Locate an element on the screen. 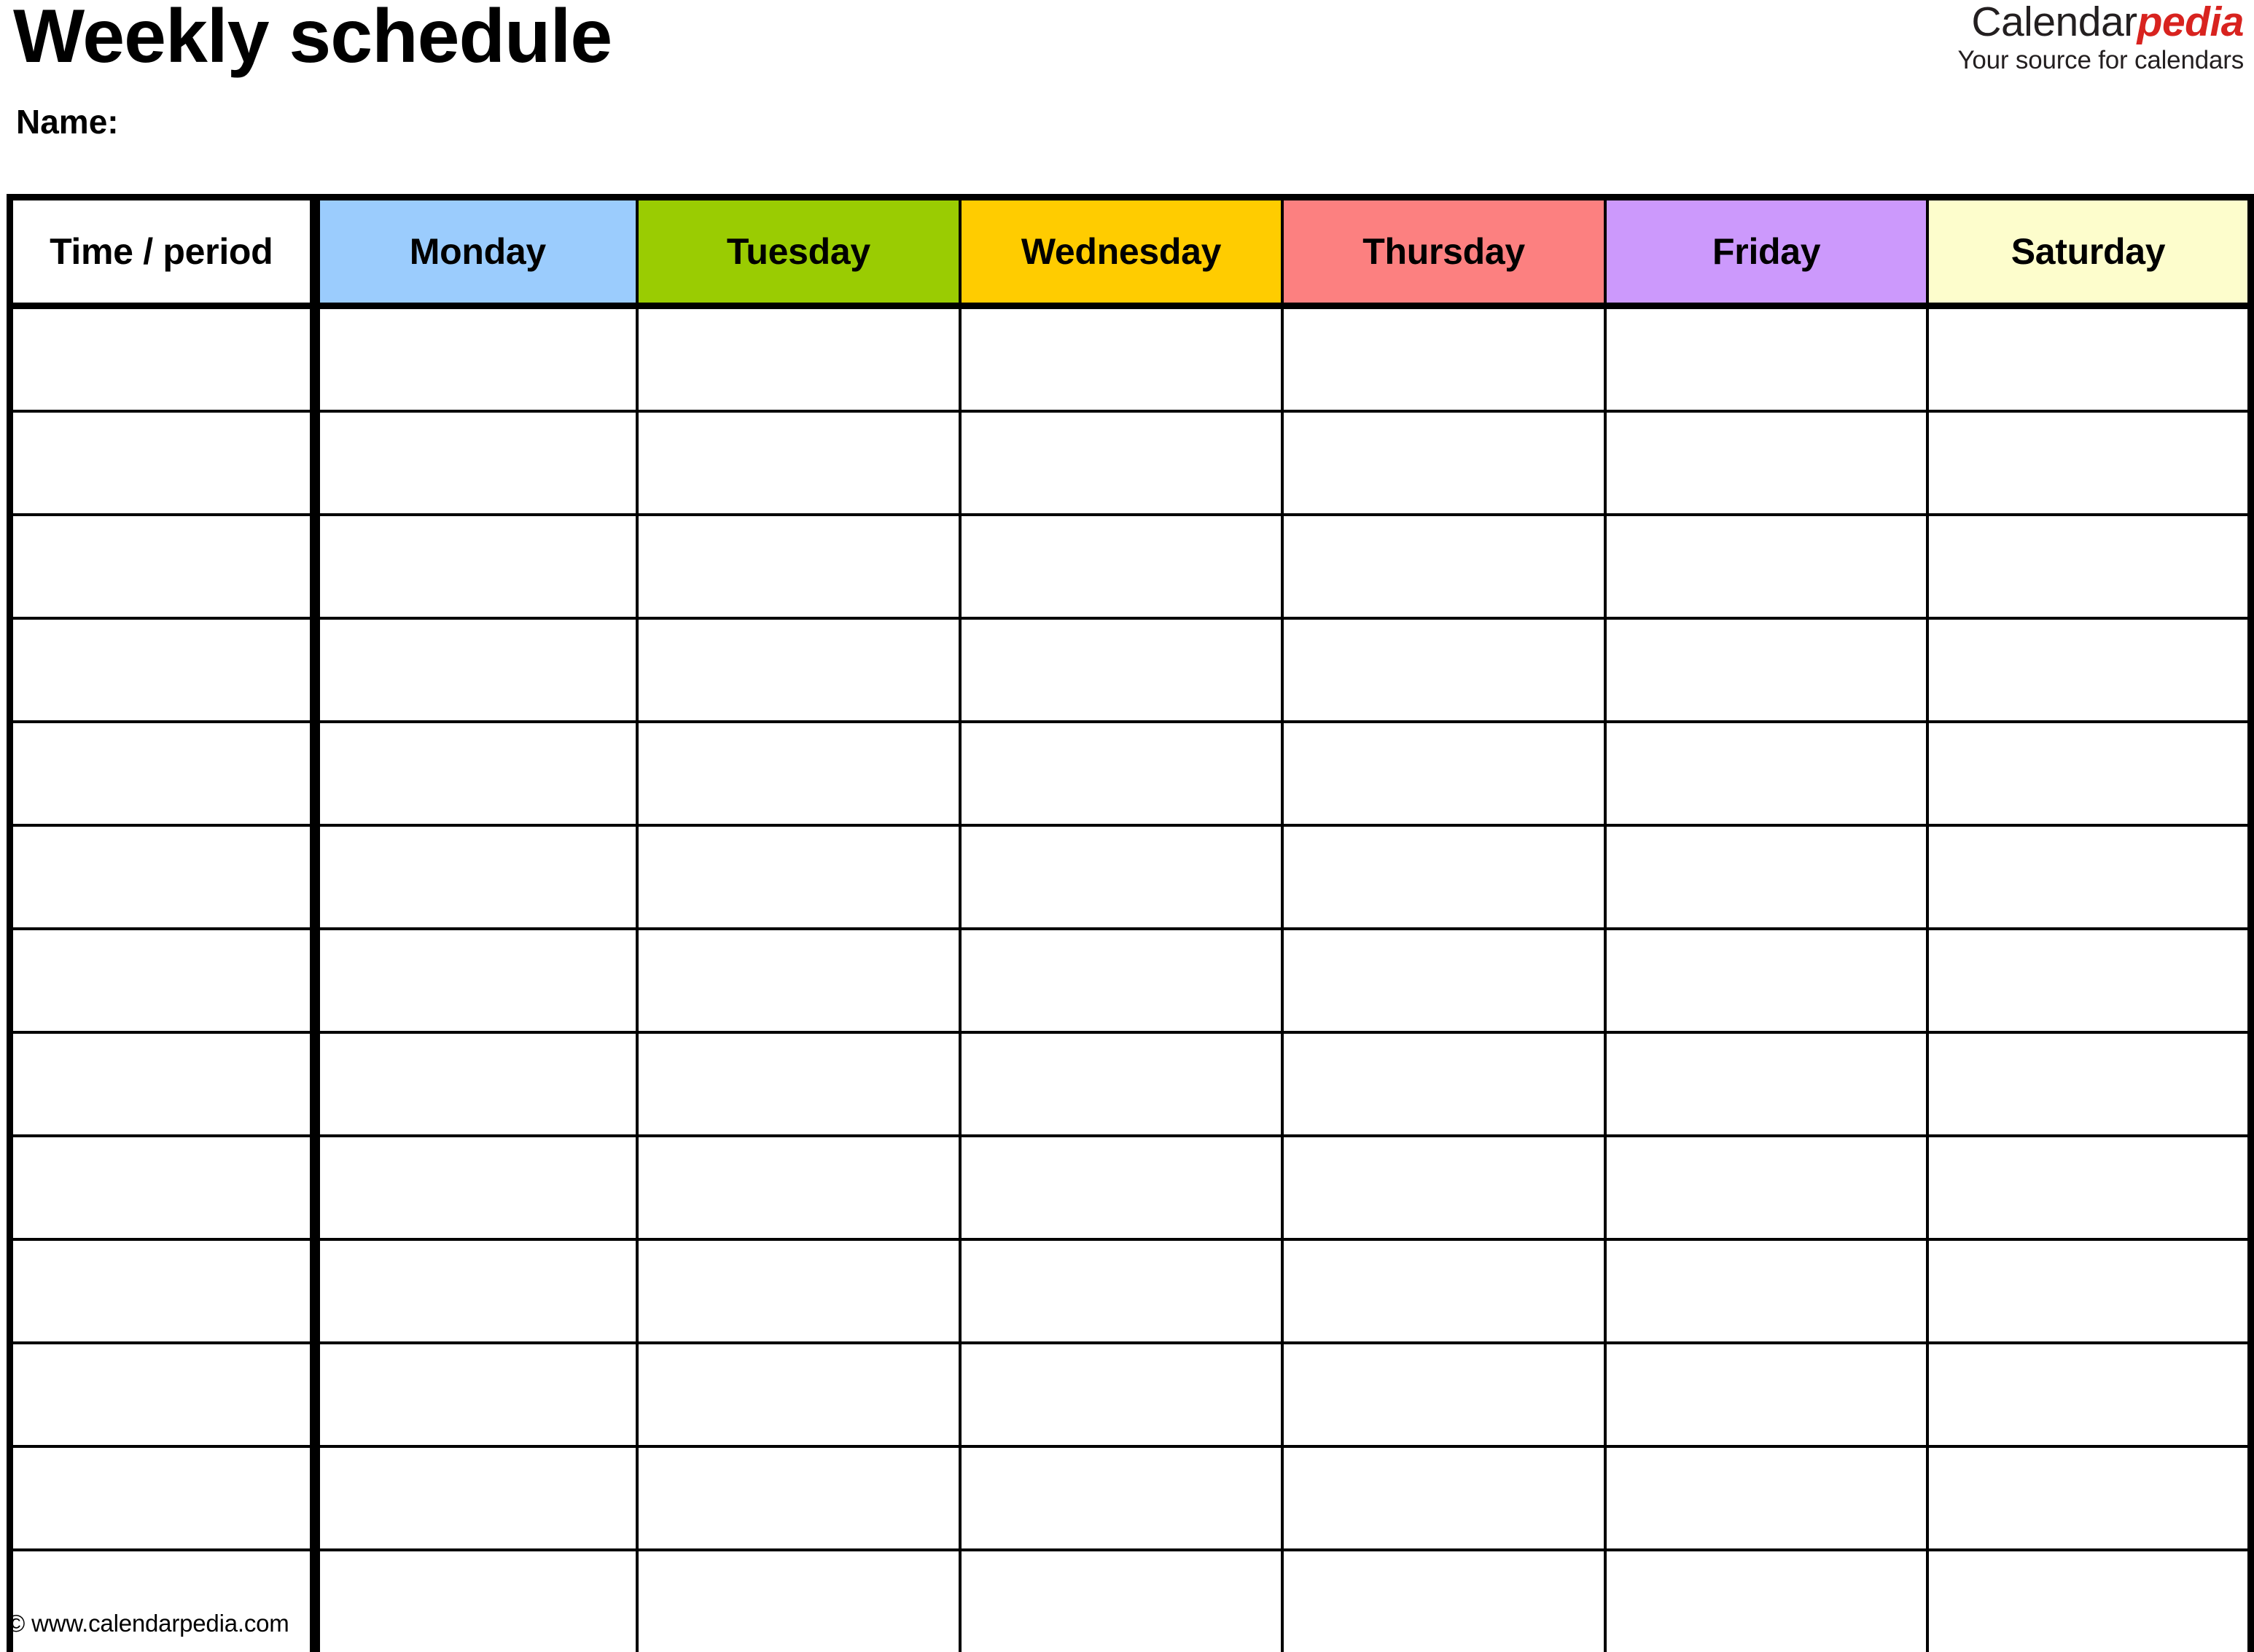  brand-wordmark: Calendarpedia is located at coordinates (2100, 22).